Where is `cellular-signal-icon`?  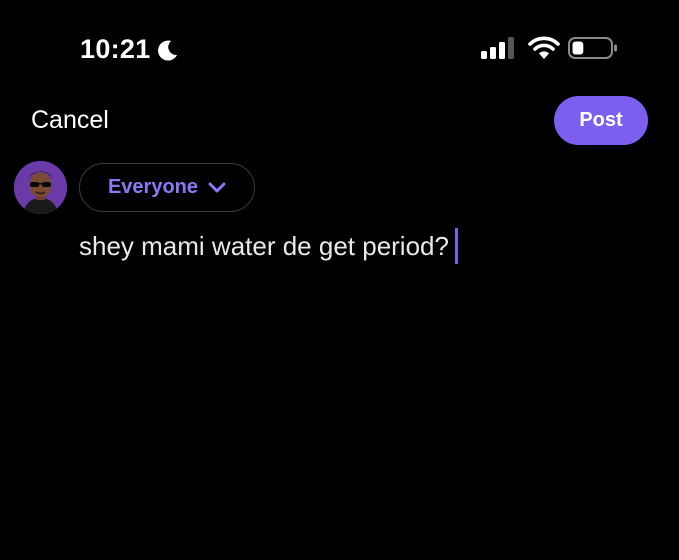 cellular-signal-icon is located at coordinates (497, 48).